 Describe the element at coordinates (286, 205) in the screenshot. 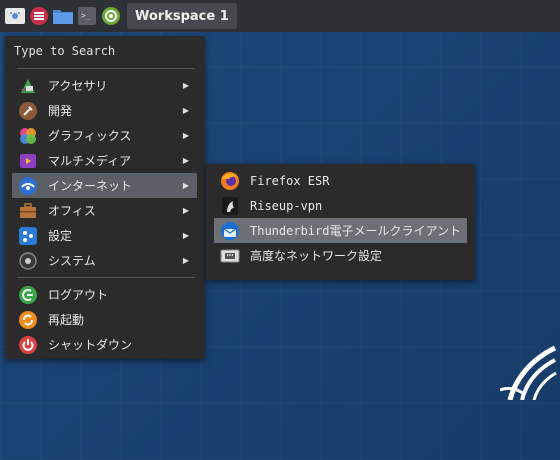

I see `app-label: Riseup-vpn` at that location.